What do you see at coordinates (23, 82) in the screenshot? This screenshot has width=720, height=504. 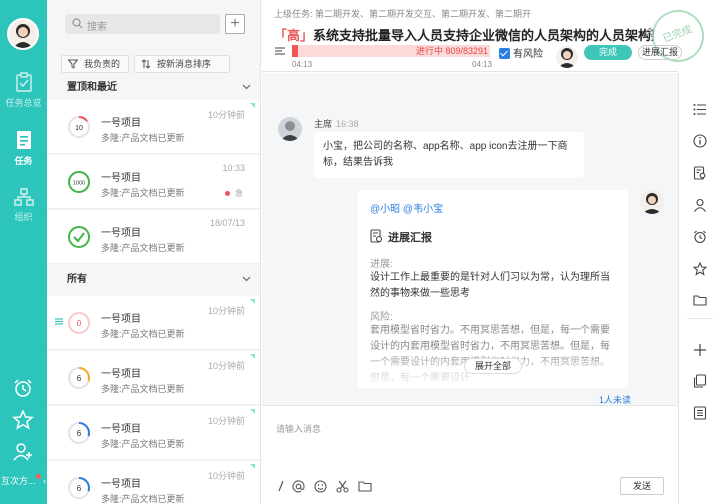 I see `clipboard-check-icon` at bounding box center [23, 82].